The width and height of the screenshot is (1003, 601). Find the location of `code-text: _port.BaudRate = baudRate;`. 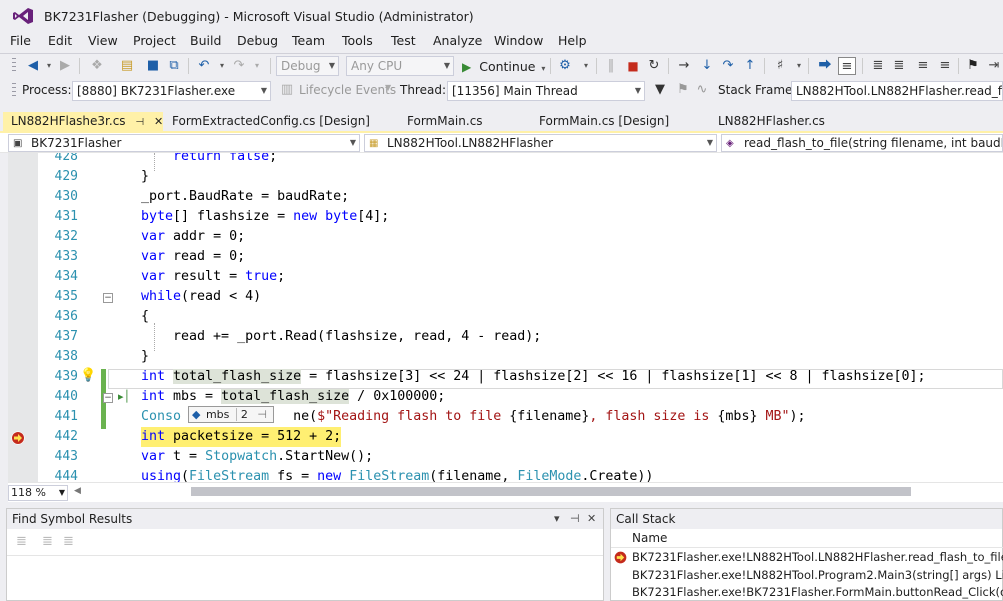

code-text: _port.BaudRate = baudRate; is located at coordinates (245, 196).